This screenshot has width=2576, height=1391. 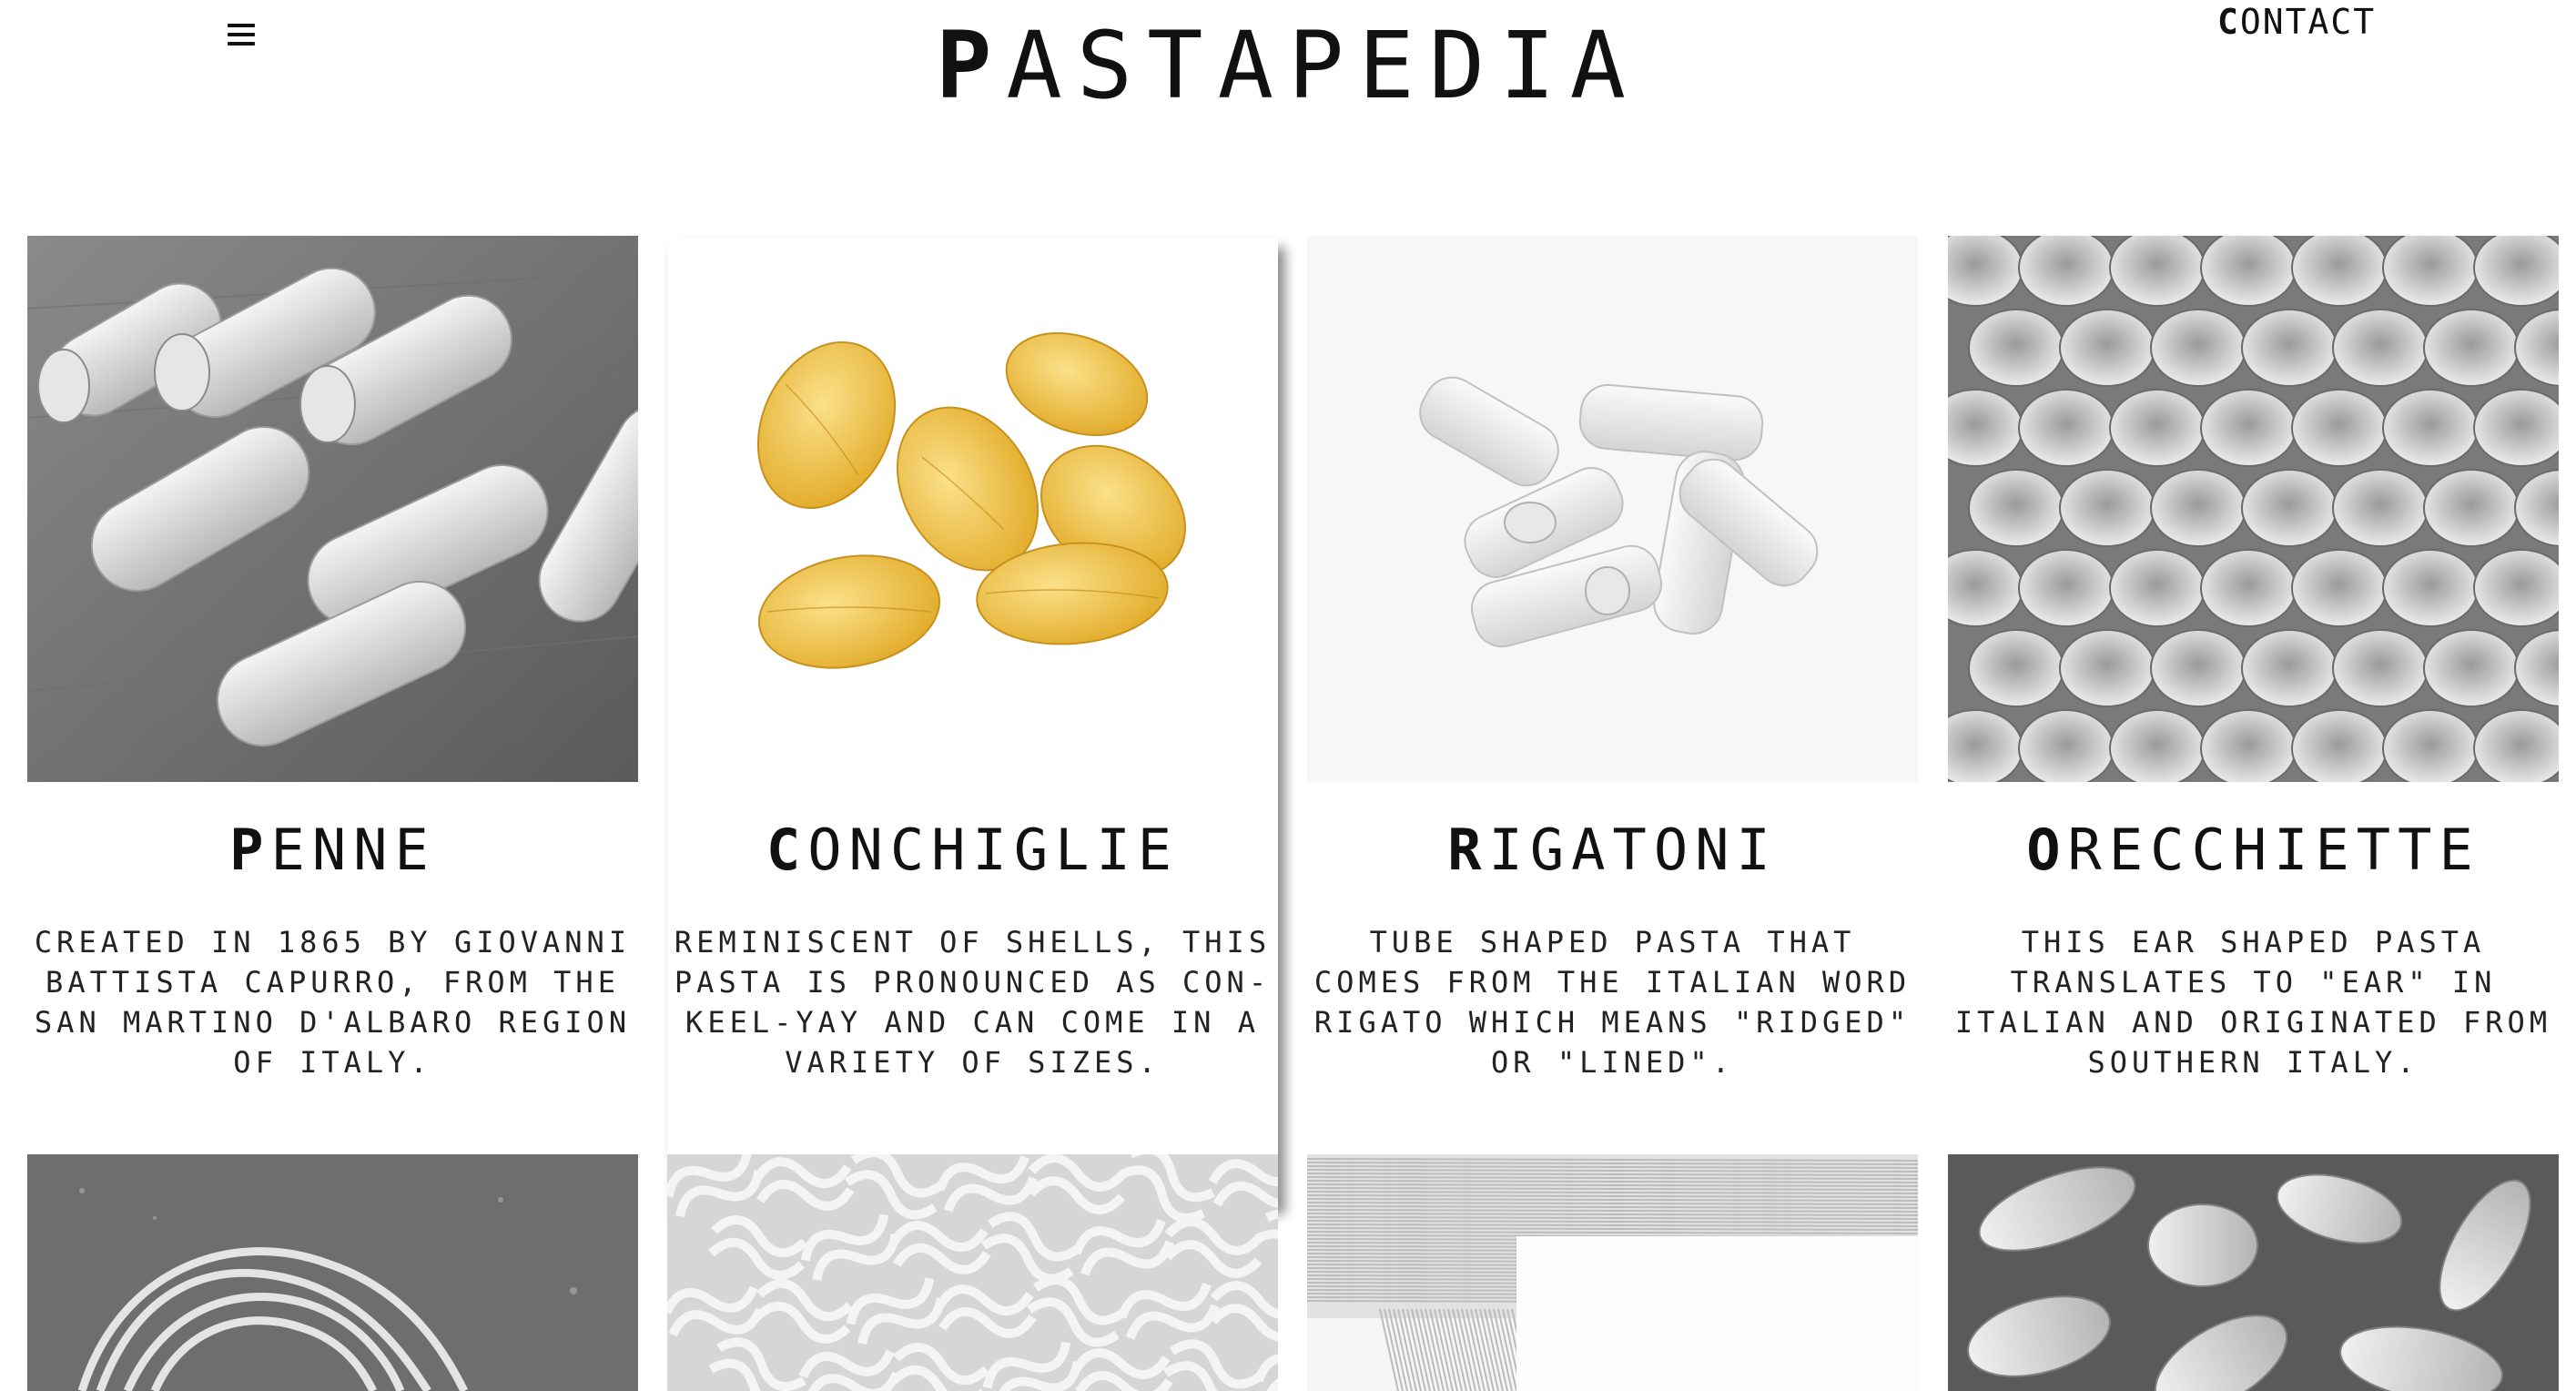 What do you see at coordinates (250, 850) in the screenshot?
I see `pasta-name-initial: P` at bounding box center [250, 850].